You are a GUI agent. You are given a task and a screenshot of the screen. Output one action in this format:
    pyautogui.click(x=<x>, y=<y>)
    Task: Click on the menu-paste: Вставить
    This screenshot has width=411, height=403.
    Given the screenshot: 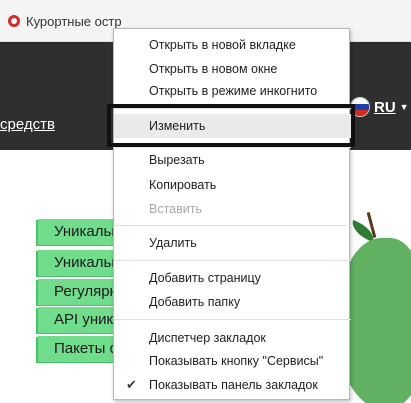 What is the action you would take?
    pyautogui.click(x=175, y=209)
    